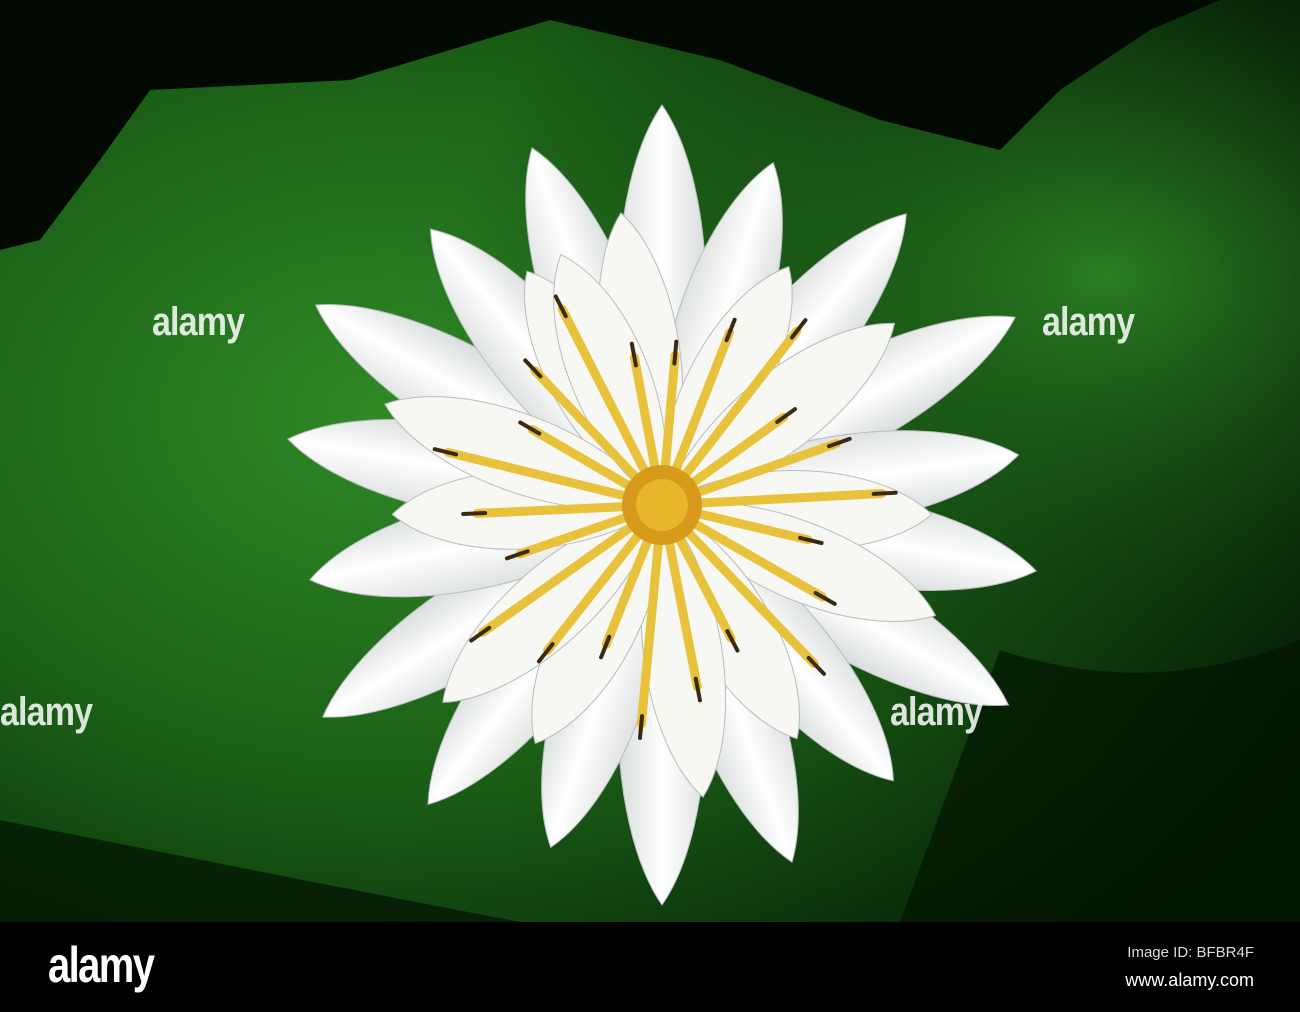 This screenshot has width=1300, height=1012. I want to click on alamy-logo: alamy, so click(101, 965).